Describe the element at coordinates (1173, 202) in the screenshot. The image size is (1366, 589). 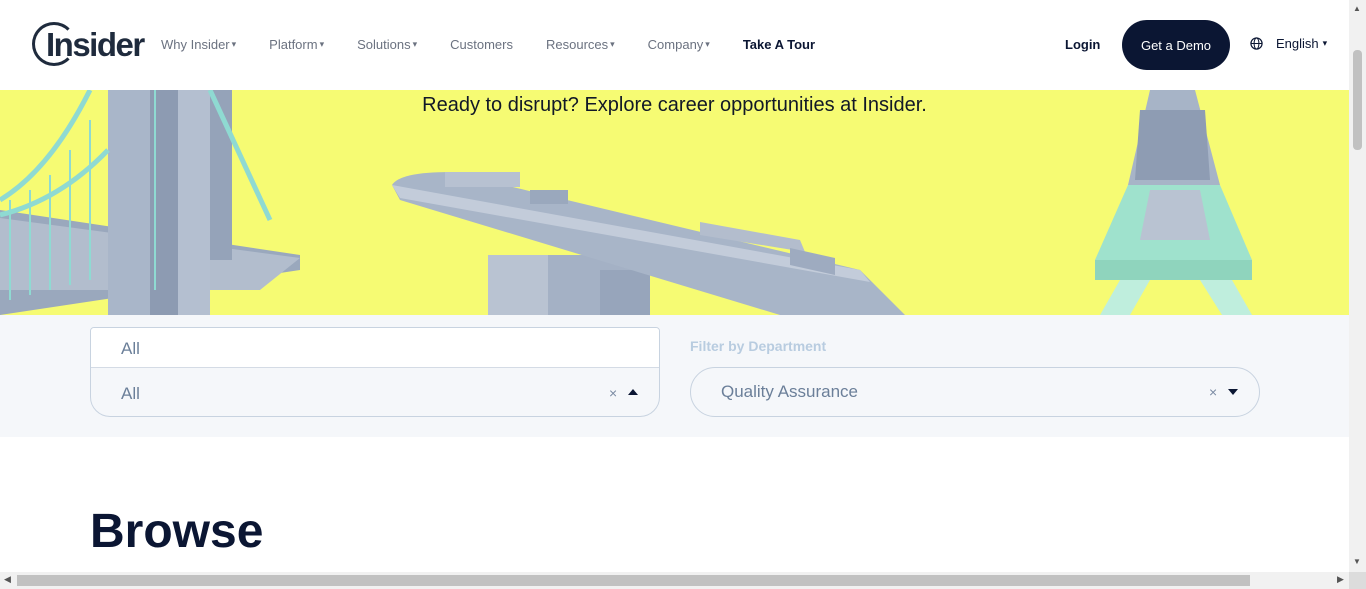
I see `tower-illustration` at that location.